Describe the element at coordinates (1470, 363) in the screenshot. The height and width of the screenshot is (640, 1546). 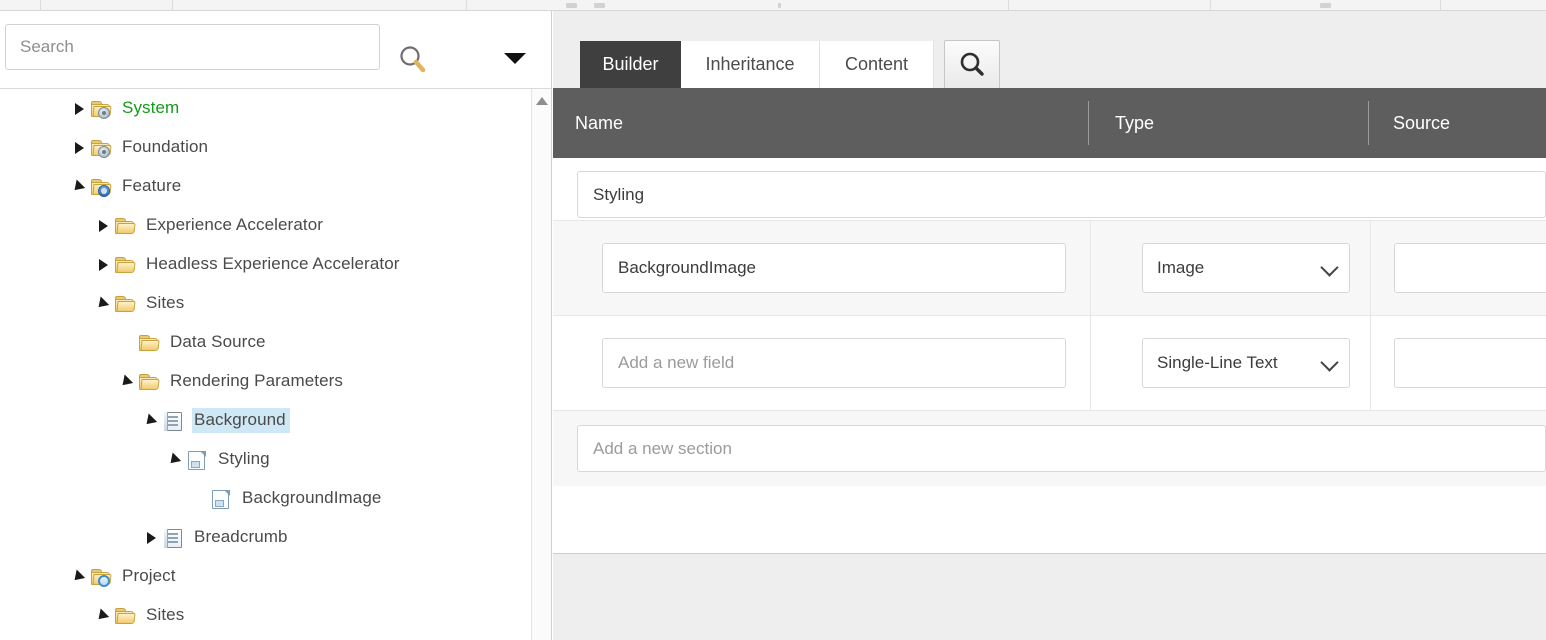
I see `new-field-source-input` at that location.